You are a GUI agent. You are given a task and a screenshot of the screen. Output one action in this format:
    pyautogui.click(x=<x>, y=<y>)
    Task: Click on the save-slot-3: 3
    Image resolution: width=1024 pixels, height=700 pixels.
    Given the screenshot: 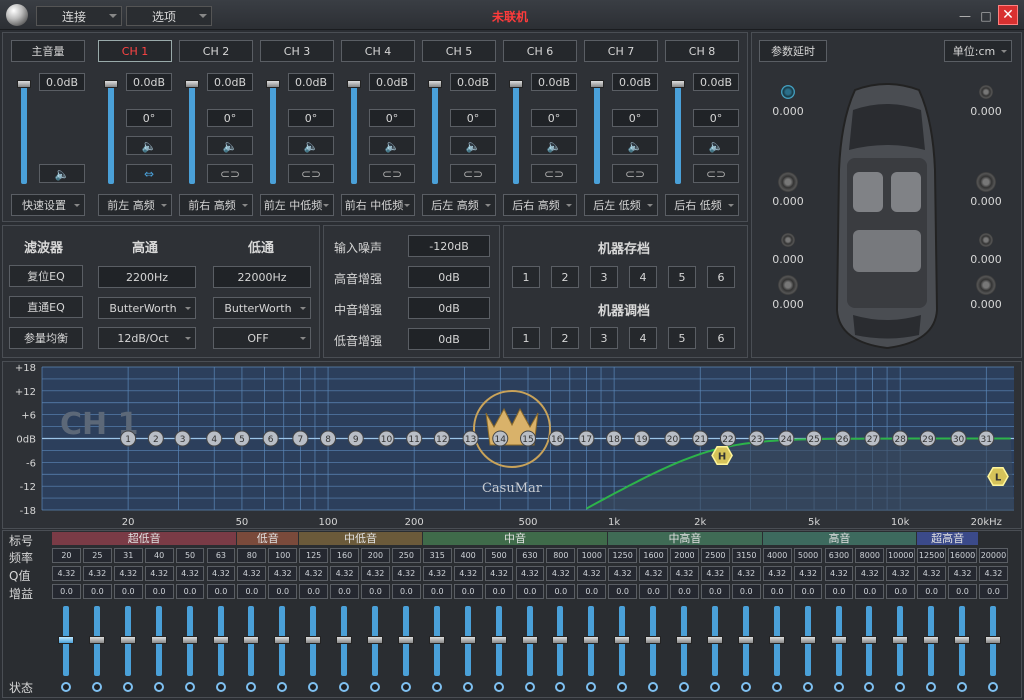 What is the action you would take?
    pyautogui.click(x=604, y=277)
    